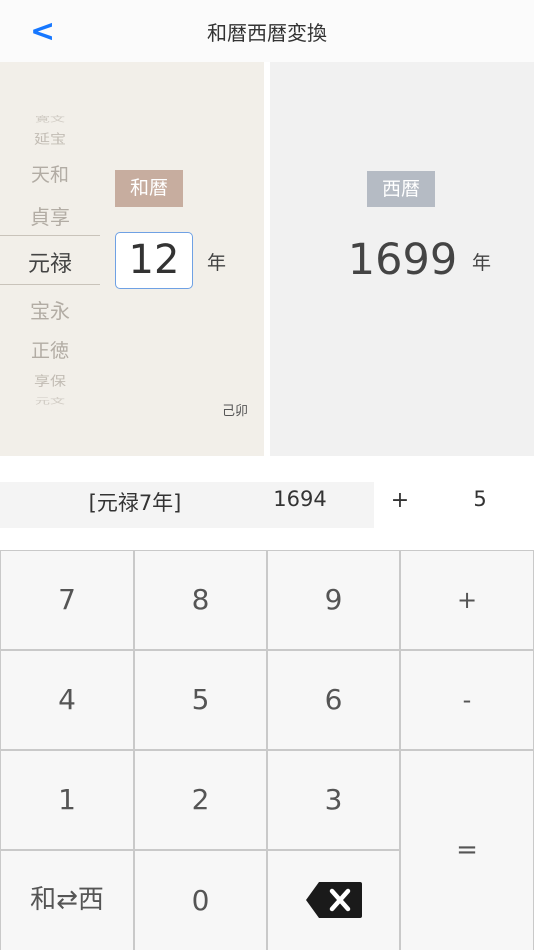  What do you see at coordinates (67, 600) in the screenshot?
I see `key-7: 7` at bounding box center [67, 600].